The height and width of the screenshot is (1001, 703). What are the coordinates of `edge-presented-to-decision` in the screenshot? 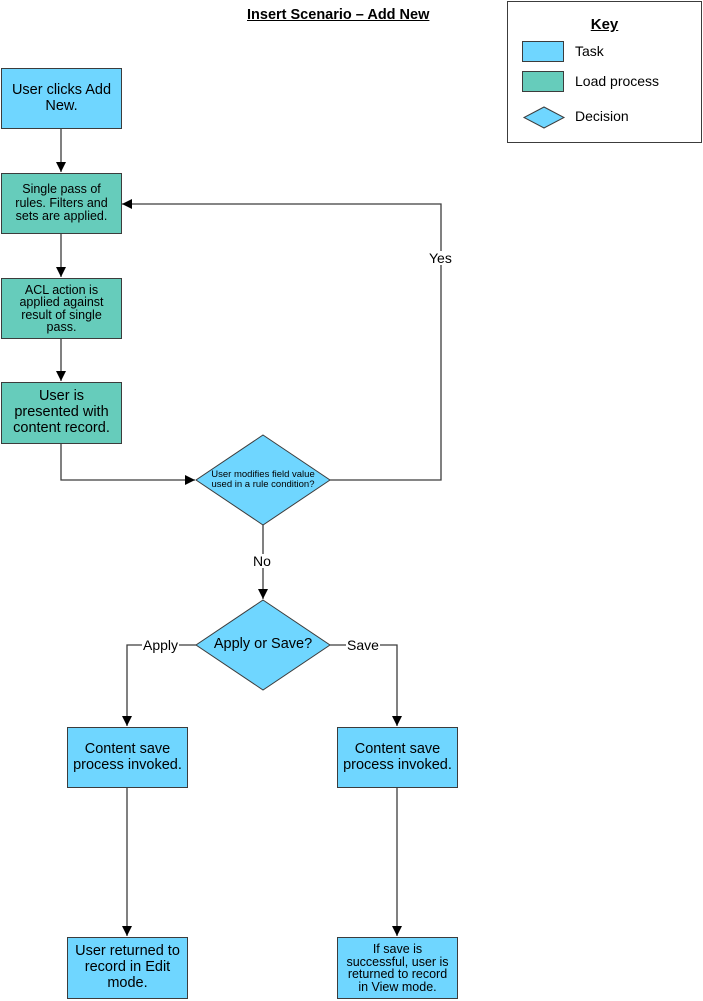 It's located at (127, 464).